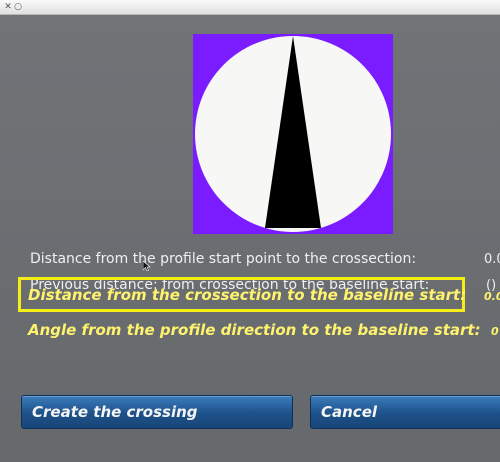  What do you see at coordinates (147, 266) in the screenshot?
I see `mouse-pointer-icon` at bounding box center [147, 266].